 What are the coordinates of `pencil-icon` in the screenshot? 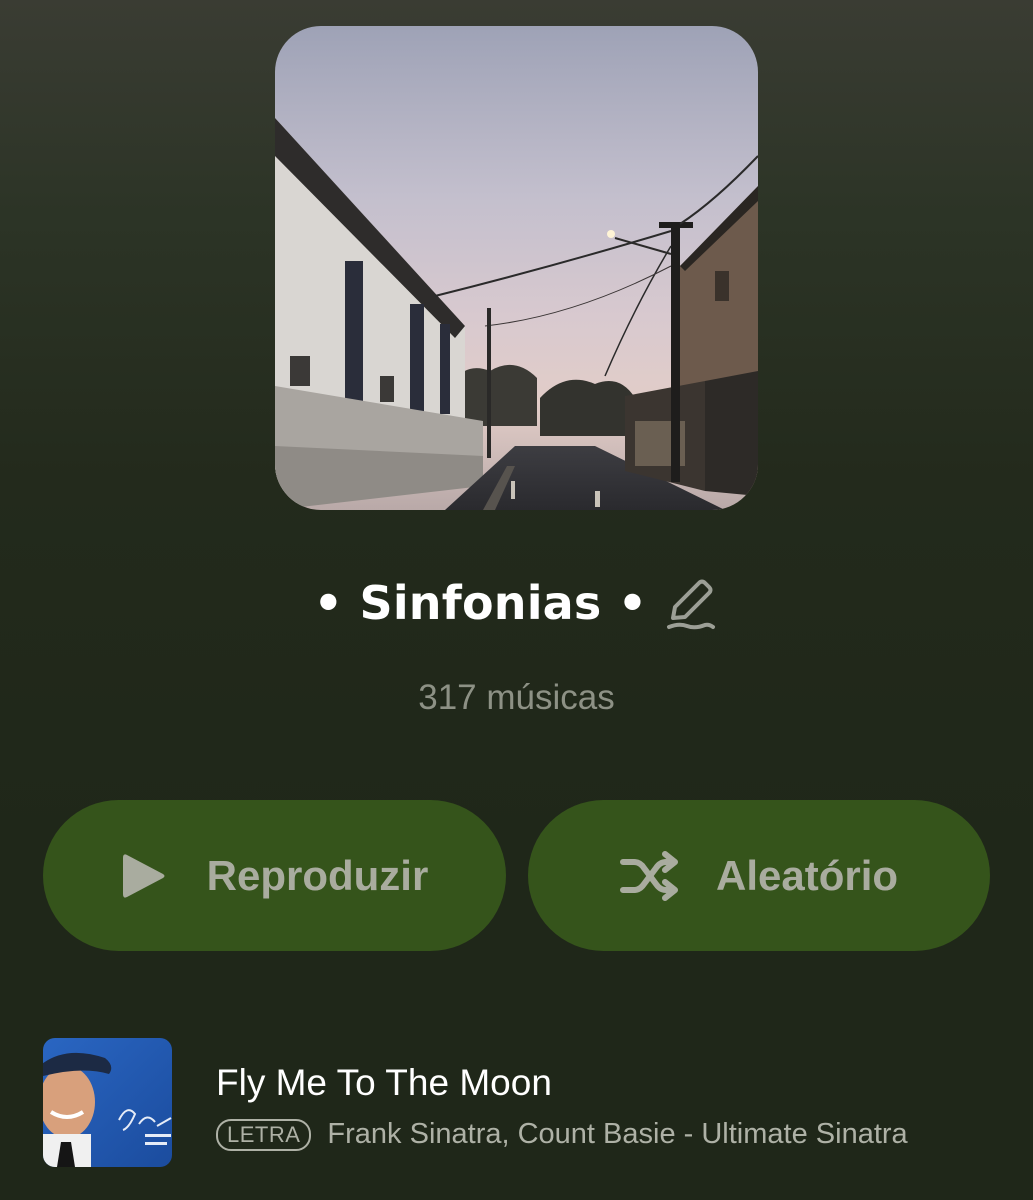 It's located at (691, 604).